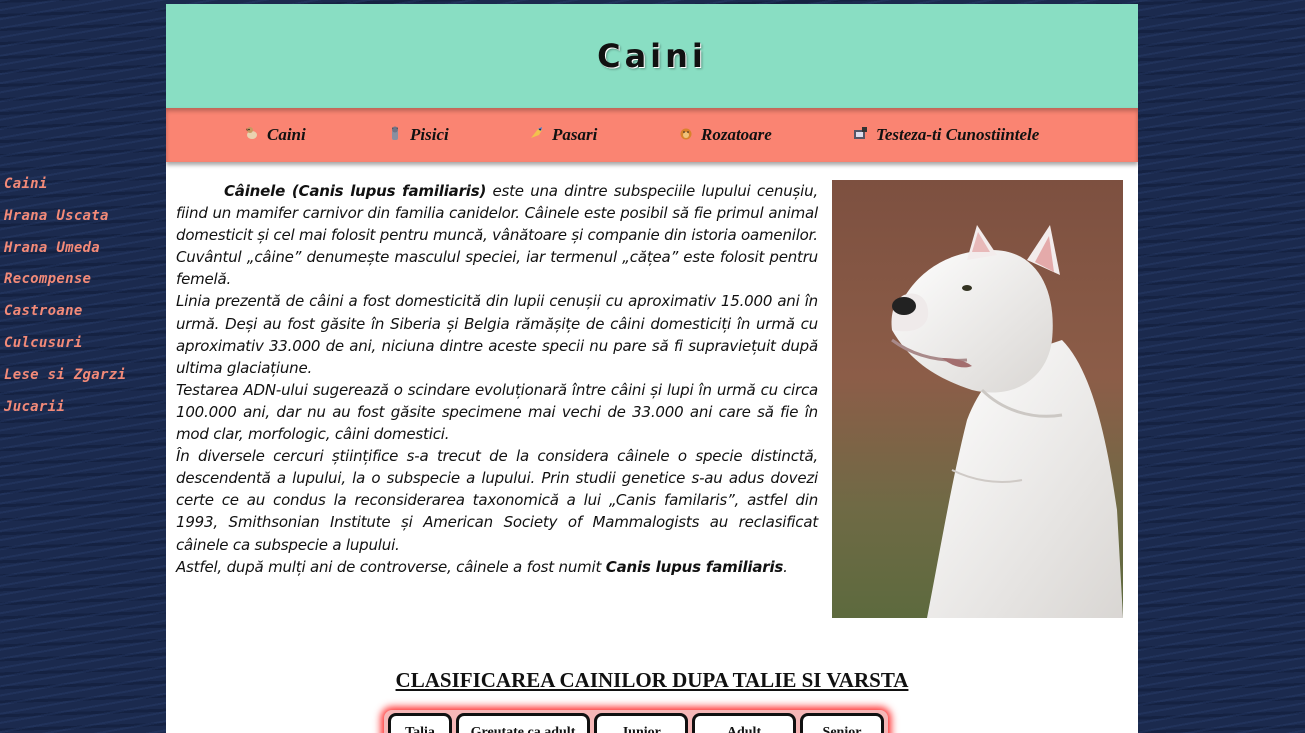 The width and height of the screenshot is (1305, 733). I want to click on bird-icon, so click(537, 133).